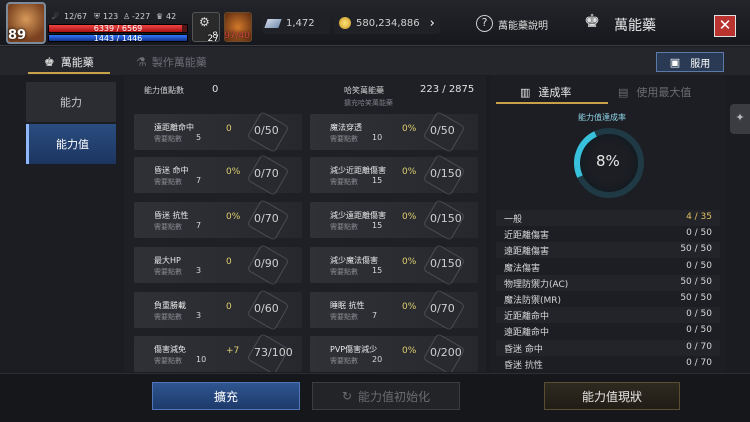  I want to click on ability-name: 最大HP, so click(167, 260).